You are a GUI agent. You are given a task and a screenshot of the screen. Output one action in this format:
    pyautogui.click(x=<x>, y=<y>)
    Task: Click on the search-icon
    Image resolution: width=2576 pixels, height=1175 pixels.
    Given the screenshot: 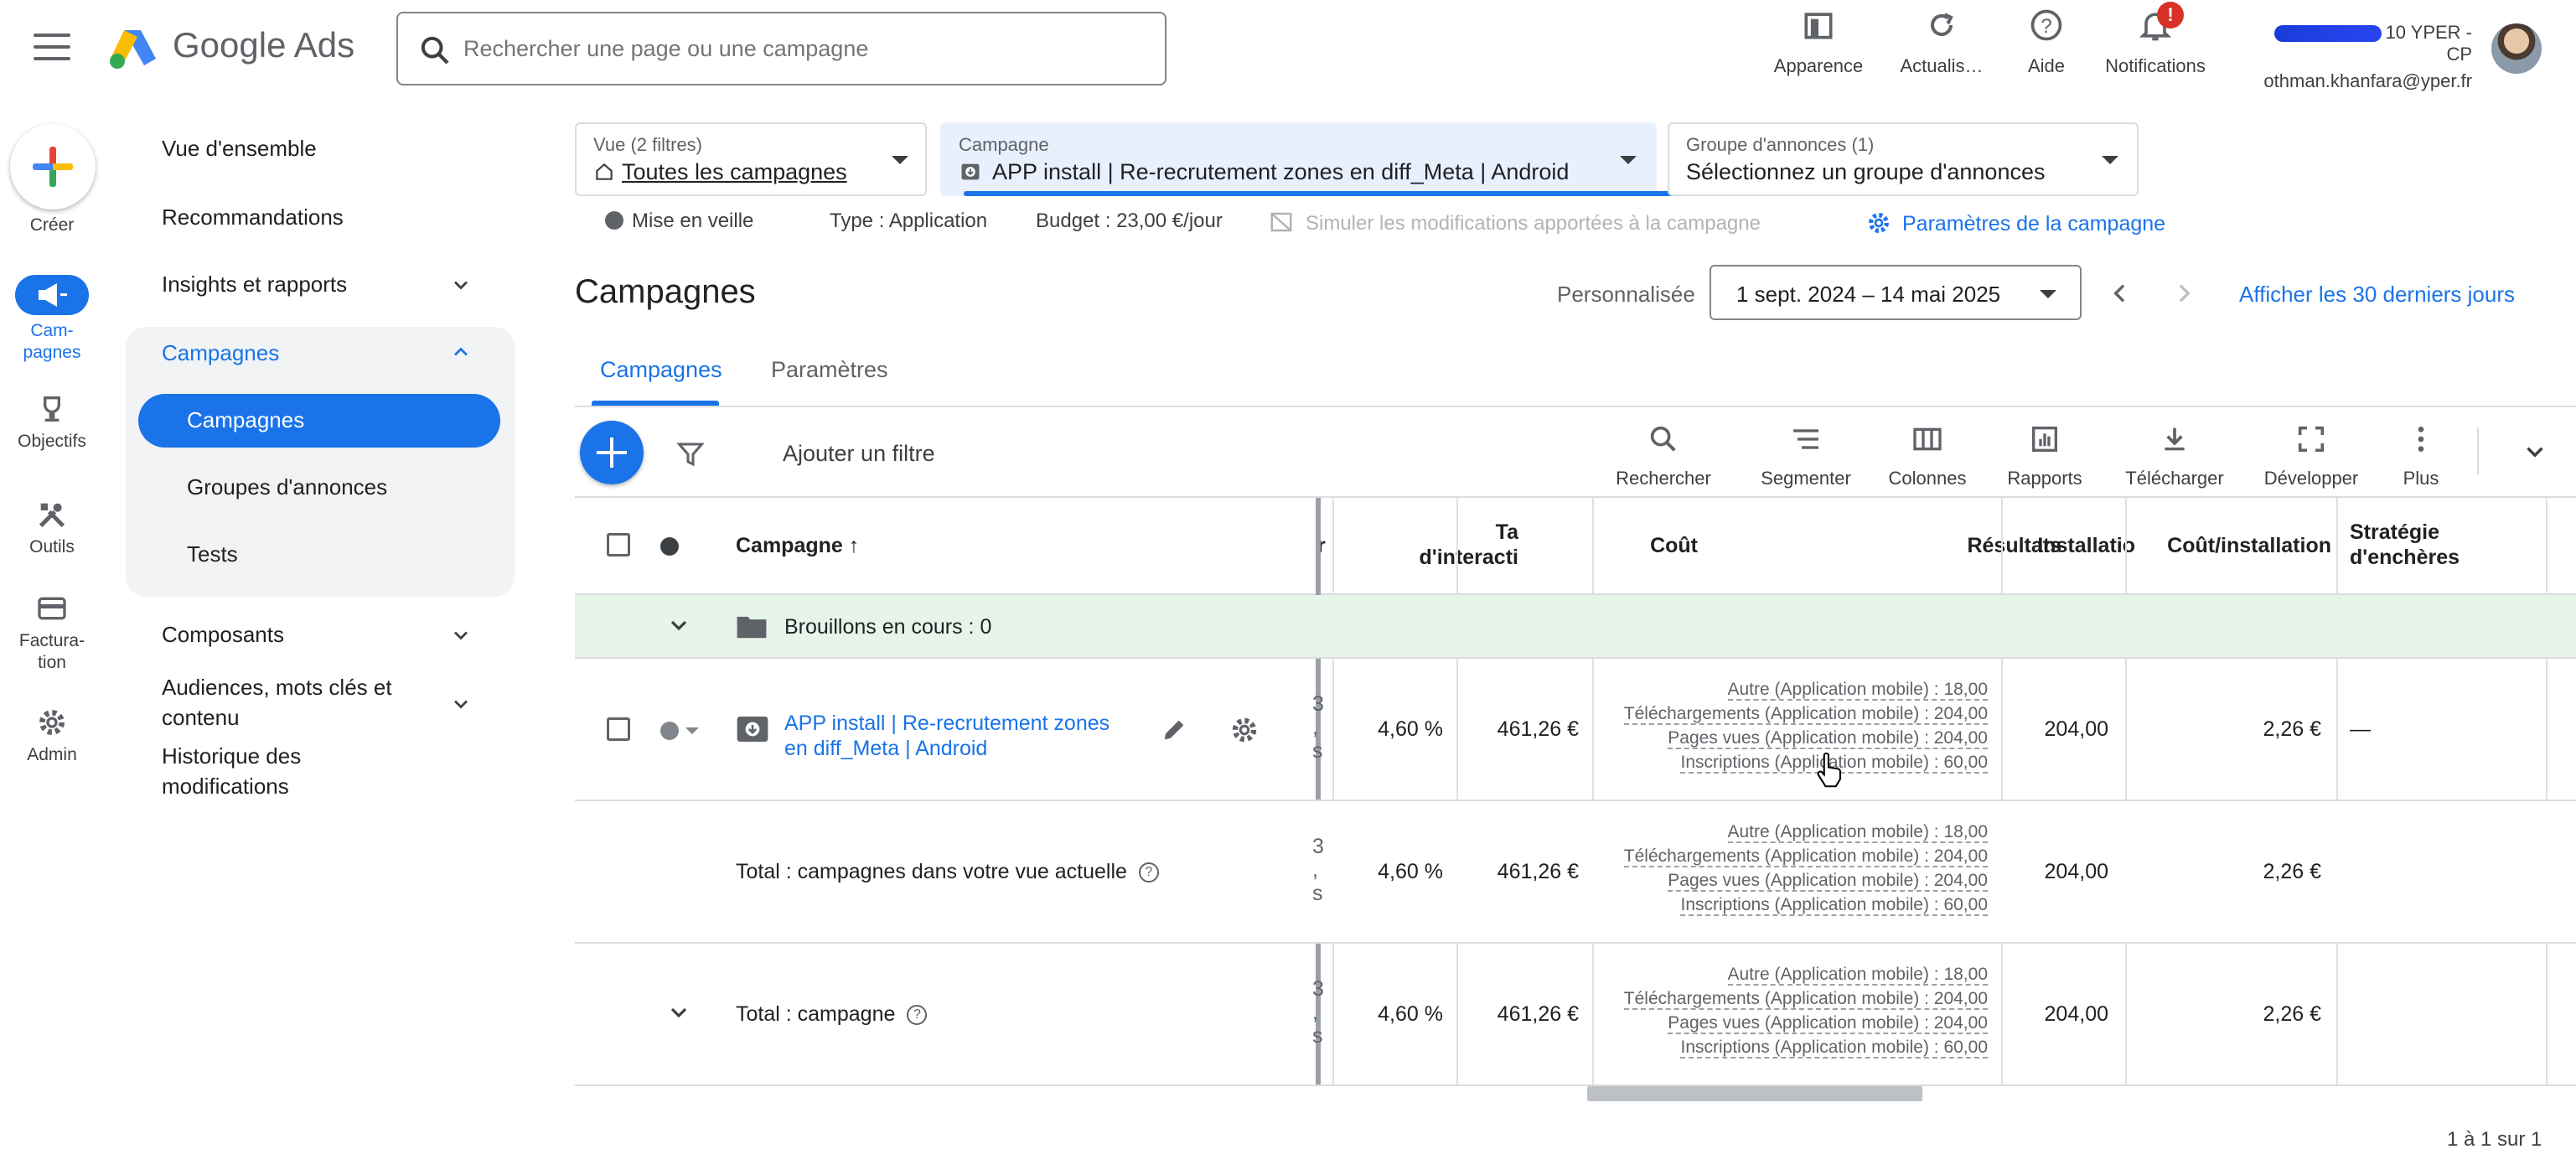 What is the action you would take?
    pyautogui.click(x=435, y=50)
    